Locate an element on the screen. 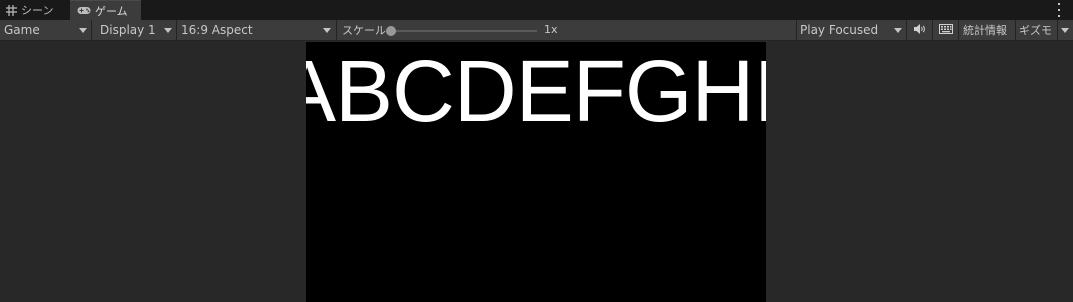  grid-icon is located at coordinates (11, 10).